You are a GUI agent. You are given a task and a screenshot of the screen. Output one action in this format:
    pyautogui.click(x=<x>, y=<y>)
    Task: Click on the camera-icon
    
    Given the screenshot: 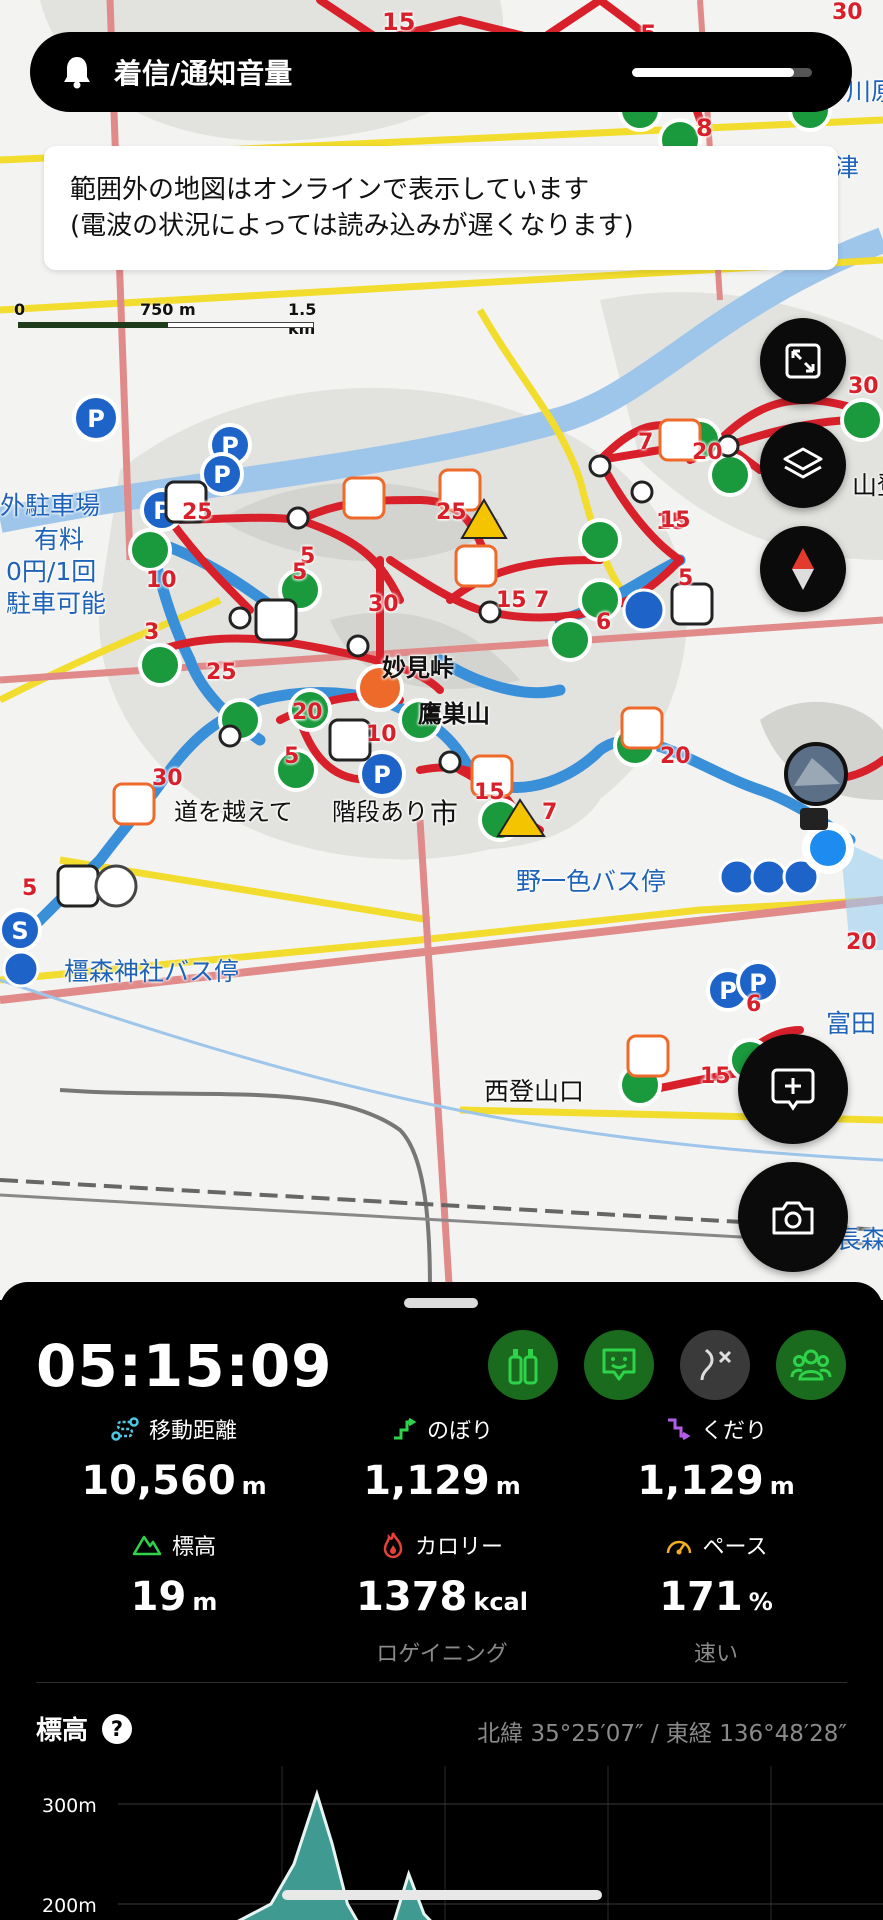 What is the action you would take?
    pyautogui.click(x=793, y=1218)
    